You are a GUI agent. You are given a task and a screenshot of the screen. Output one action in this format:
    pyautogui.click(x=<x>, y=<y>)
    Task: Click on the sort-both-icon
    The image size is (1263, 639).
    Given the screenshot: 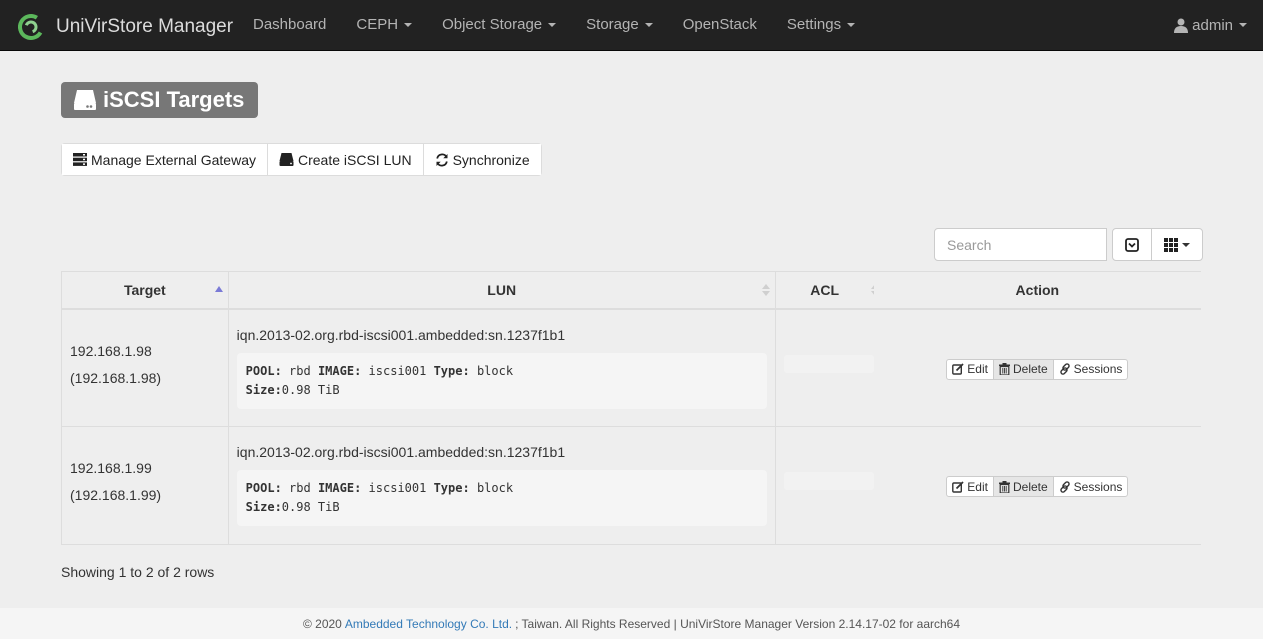 What is the action you would take?
    pyautogui.click(x=765, y=290)
    